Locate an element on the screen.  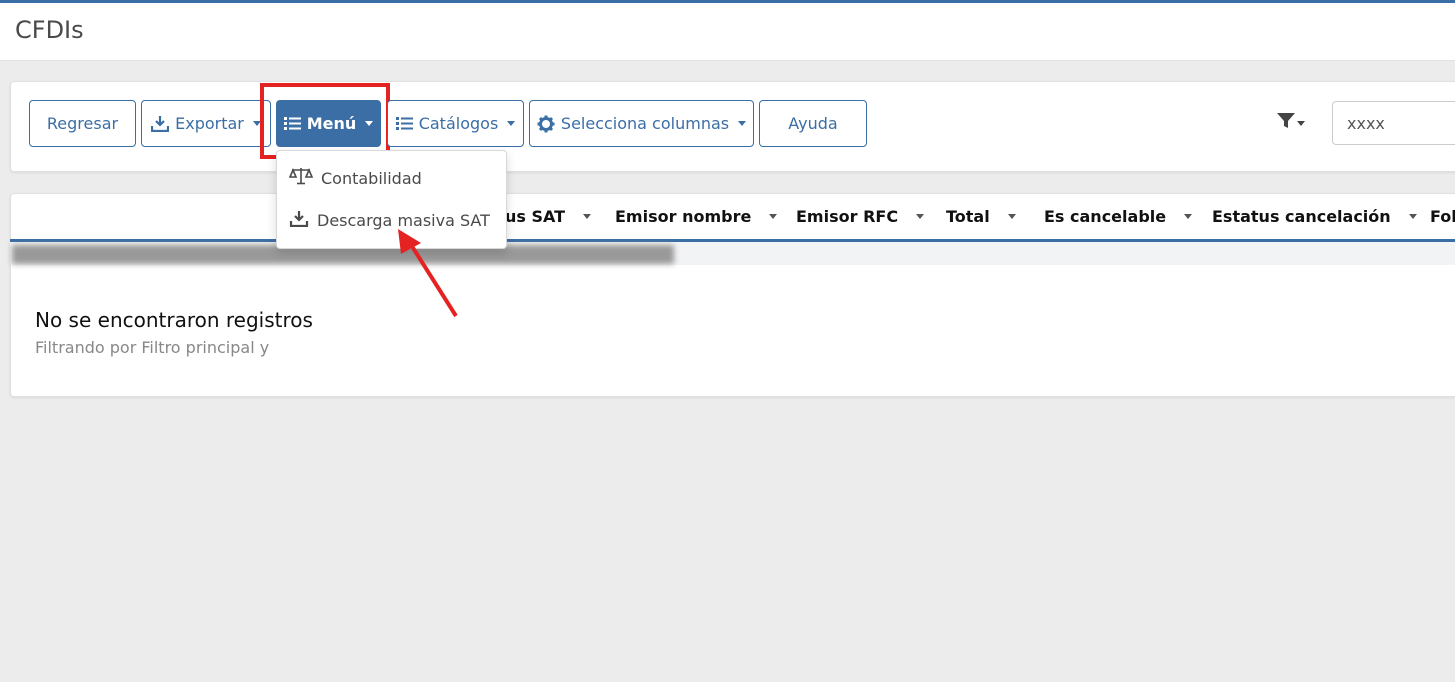
menu-item-descarga-masiva-sat: Descarga masiva SAT is located at coordinates (389, 220).